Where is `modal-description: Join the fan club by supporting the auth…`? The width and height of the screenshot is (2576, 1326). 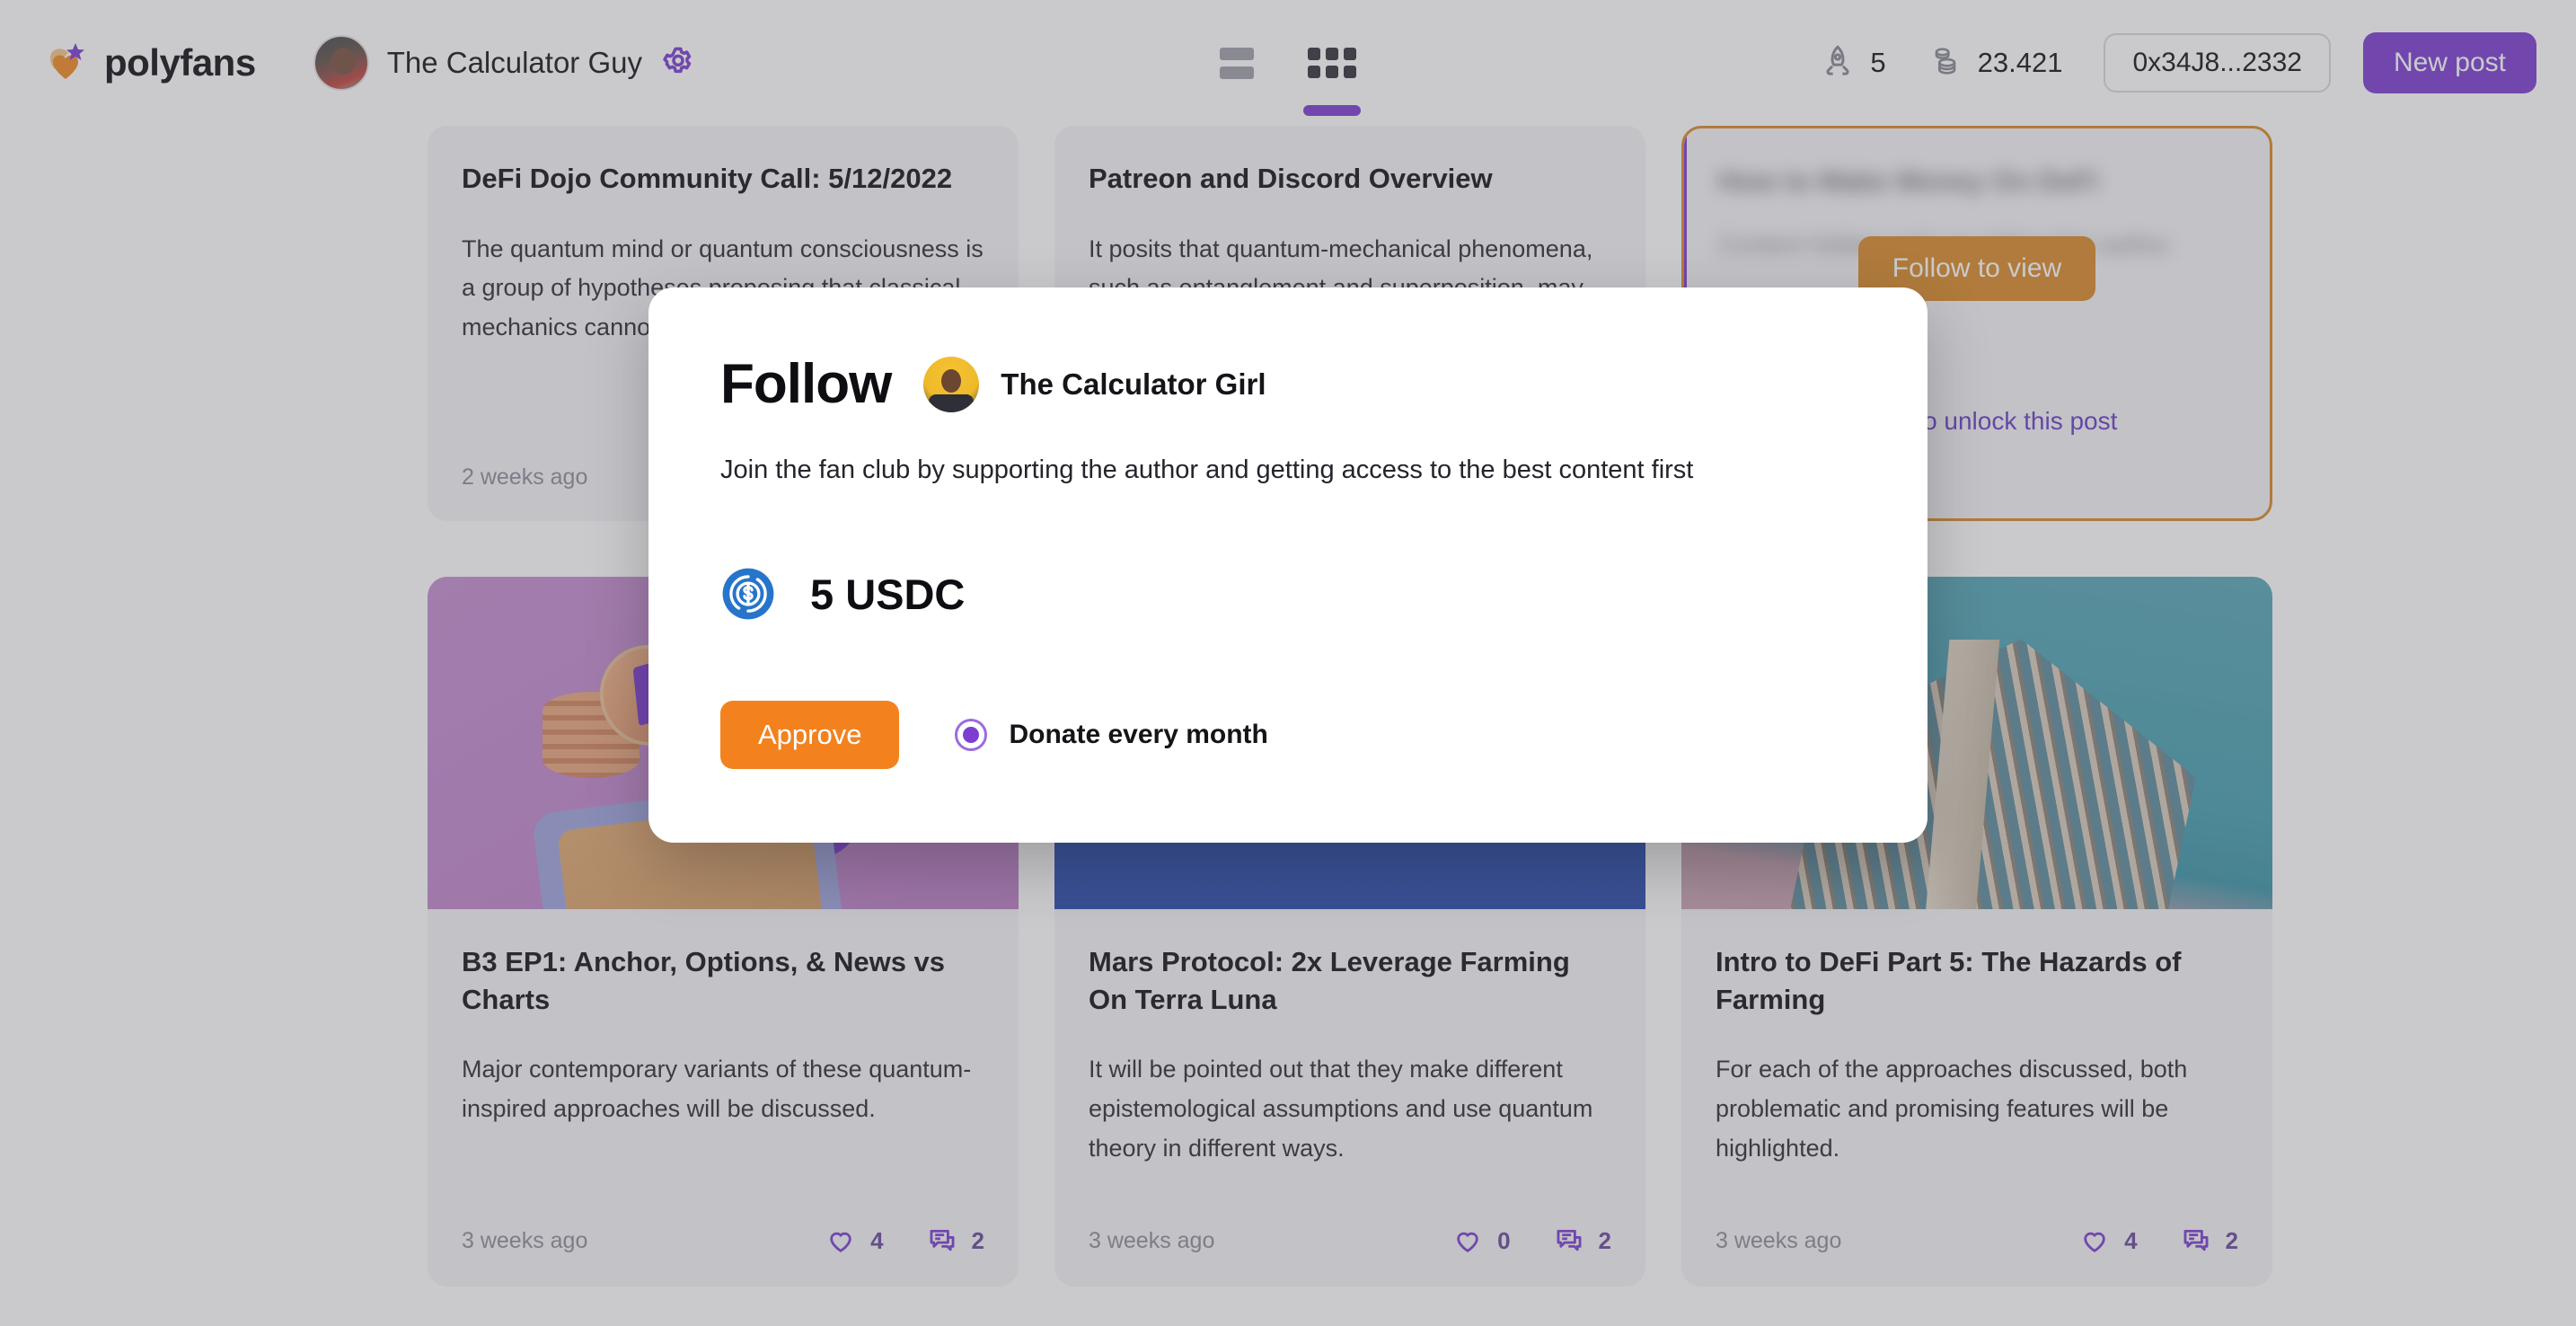 modal-description: Join the fan club by supporting the auth… is located at coordinates (1207, 470).